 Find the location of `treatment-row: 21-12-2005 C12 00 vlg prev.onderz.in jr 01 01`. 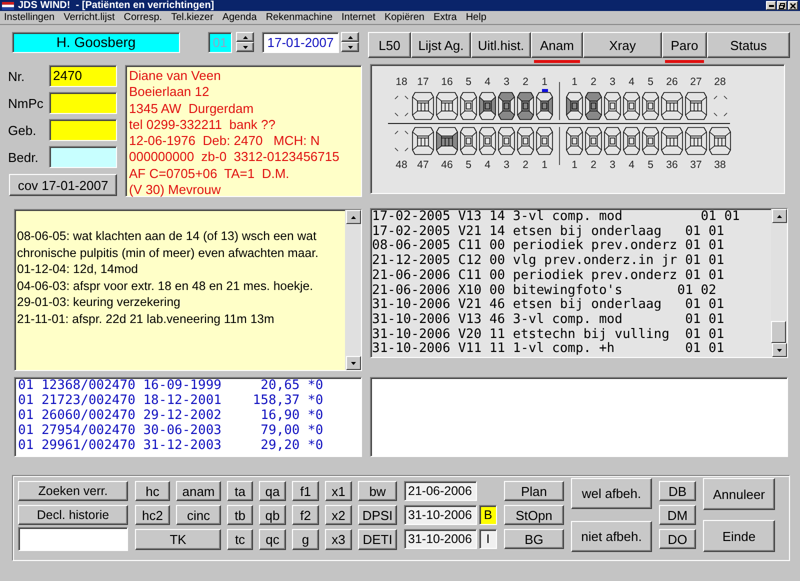

treatment-row: 21-12-2005 C12 00 vlg prev.onderz.in jr 01 01 is located at coordinates (571, 261).